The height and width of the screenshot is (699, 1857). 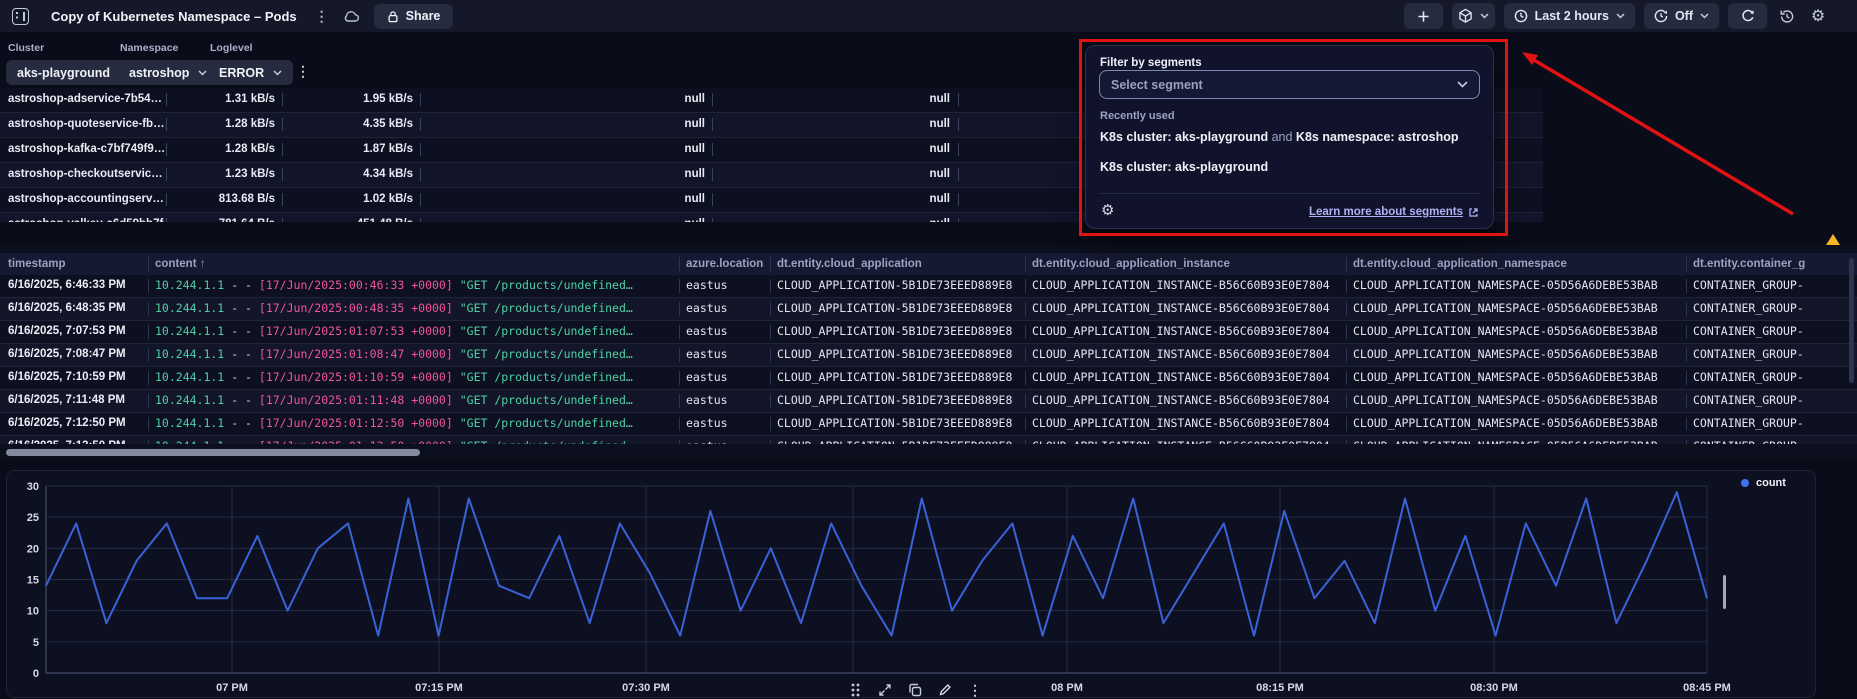 I want to click on chevron-down-icon, so click(x=1462, y=84).